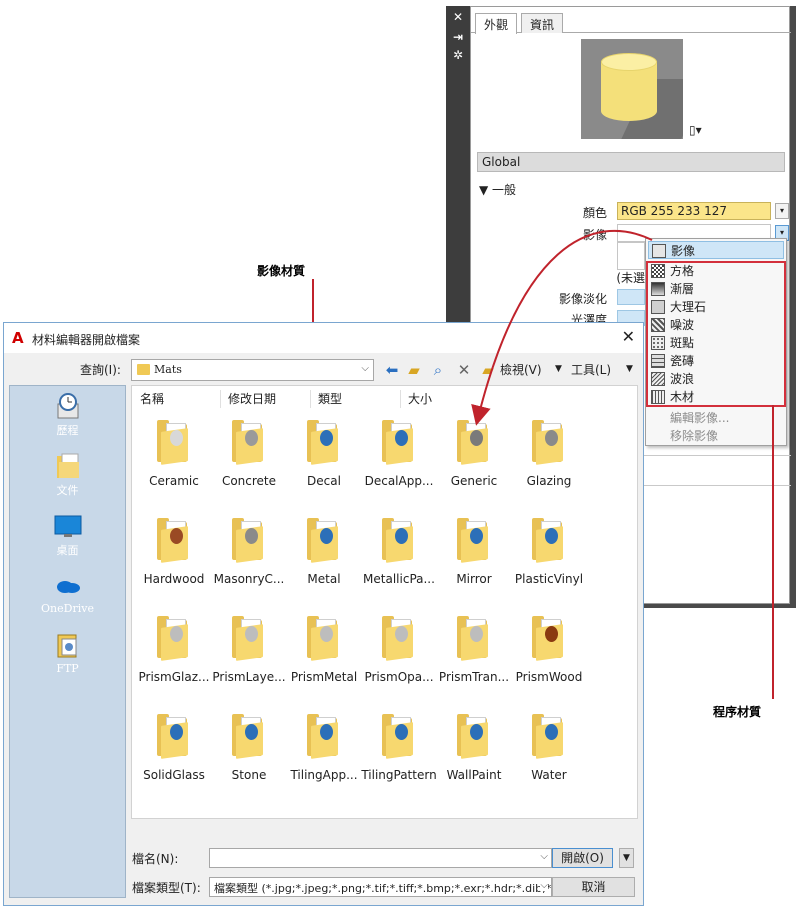  What do you see at coordinates (155, 859) in the screenshot?
I see `filename-label: 檔名(N):` at bounding box center [155, 859].